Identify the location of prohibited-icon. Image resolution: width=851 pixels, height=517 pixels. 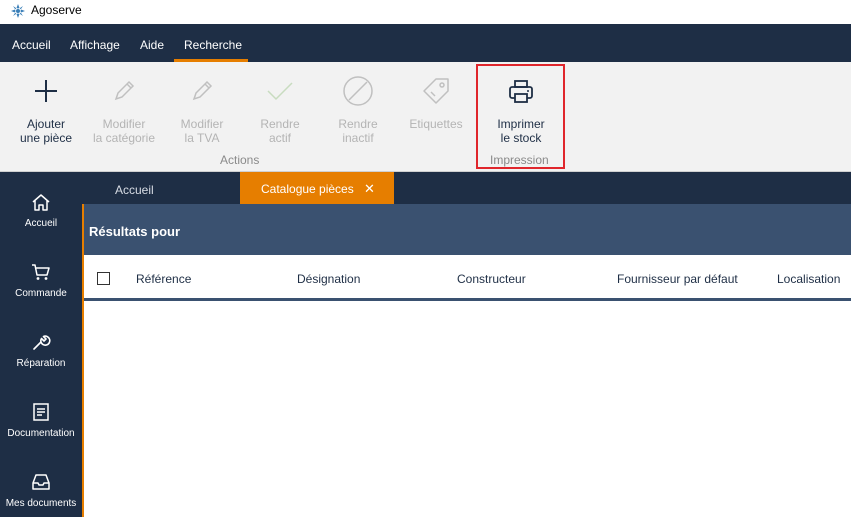
(358, 91).